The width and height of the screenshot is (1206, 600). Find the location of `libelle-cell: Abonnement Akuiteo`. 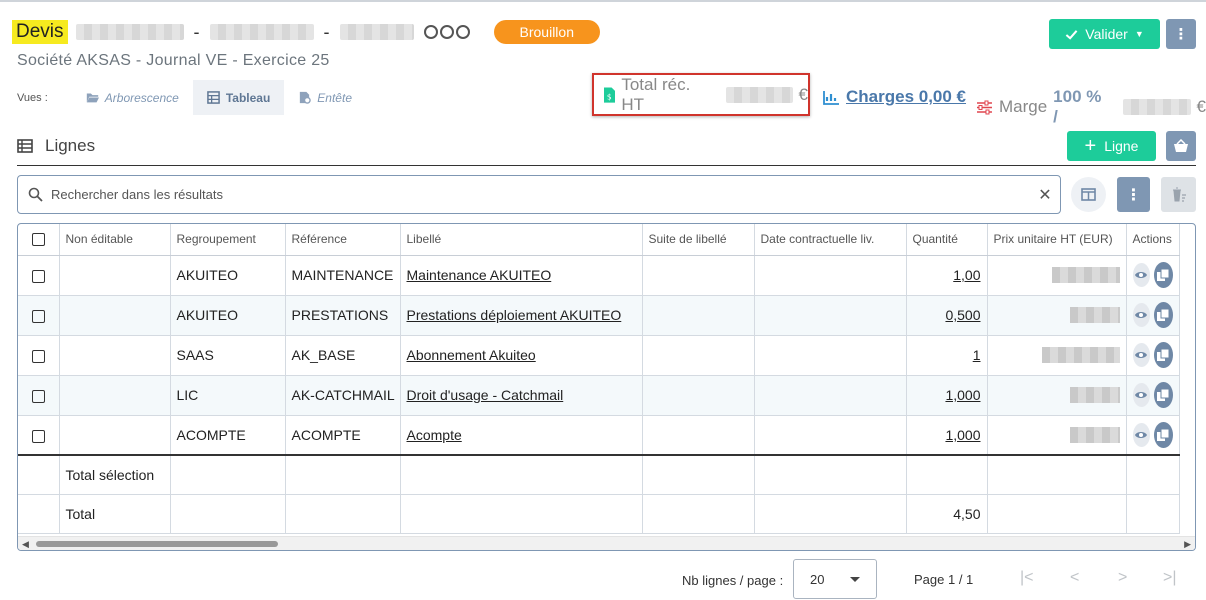

libelle-cell: Abonnement Akuiteo is located at coordinates (521, 355).